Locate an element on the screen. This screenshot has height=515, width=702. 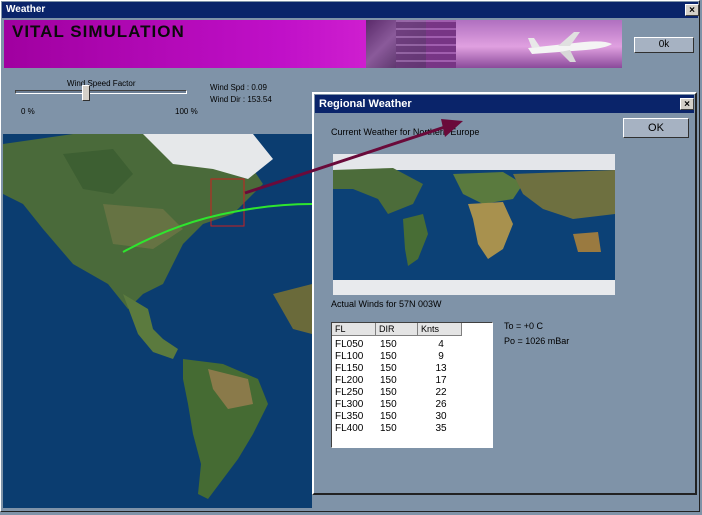
connector-arrow is located at coordinates (353, 157).